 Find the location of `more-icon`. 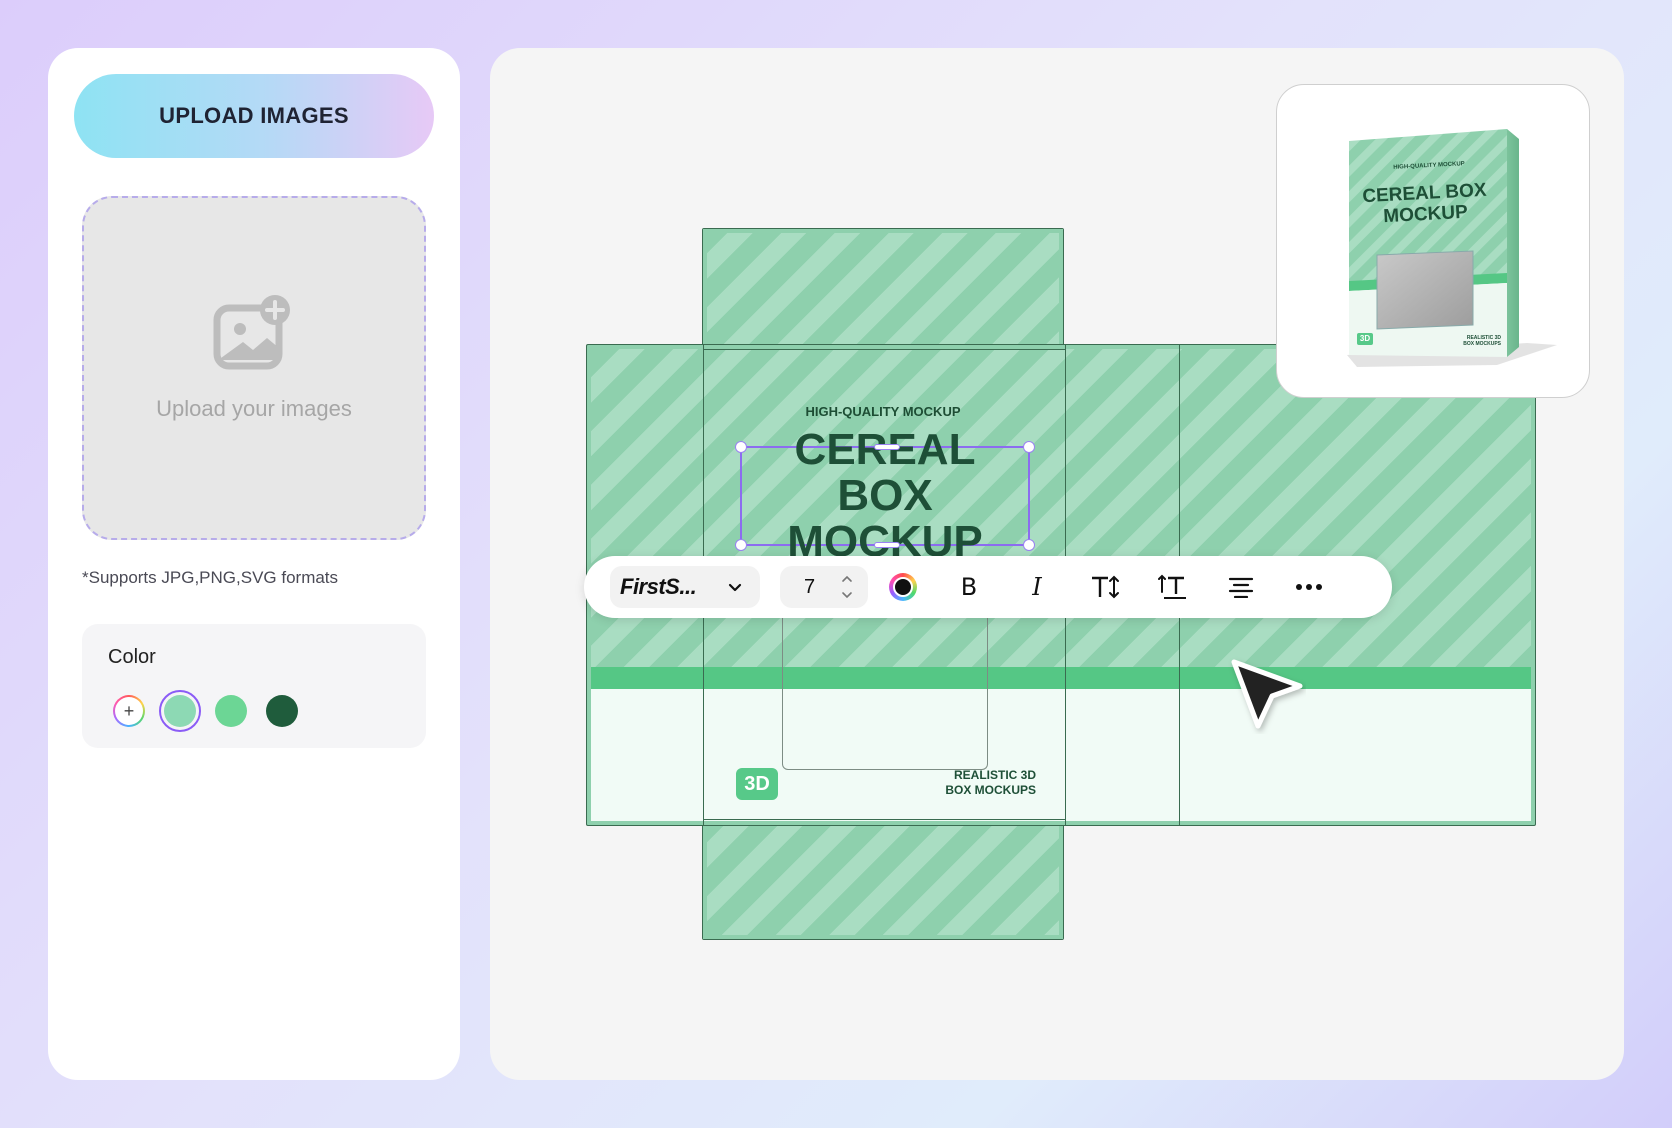

more-icon is located at coordinates (1309, 587).